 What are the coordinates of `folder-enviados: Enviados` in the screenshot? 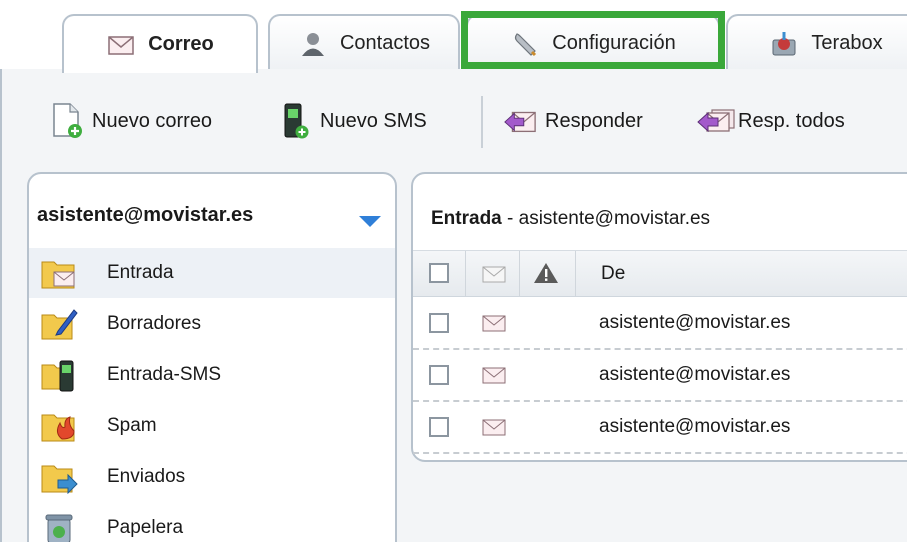 It's located at (212, 477).